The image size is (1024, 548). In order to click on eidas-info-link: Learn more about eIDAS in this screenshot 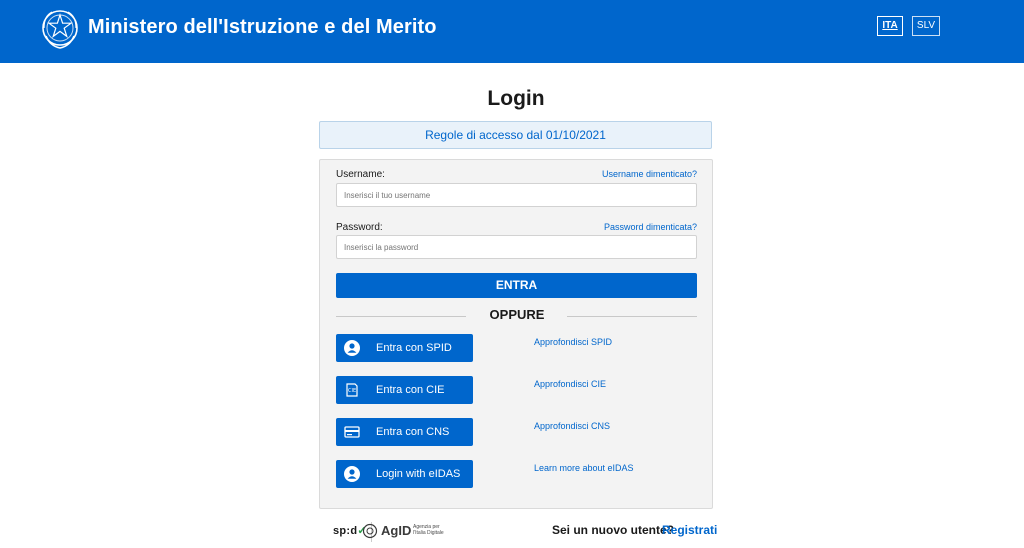, I will do `click(584, 468)`.